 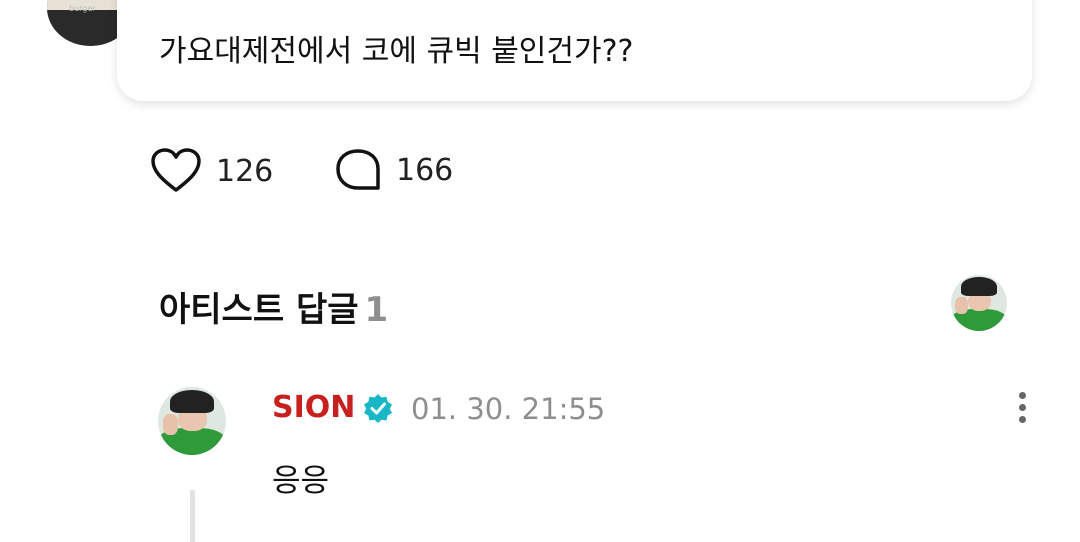 I want to click on comment-author-avatar, so click(x=192, y=421).